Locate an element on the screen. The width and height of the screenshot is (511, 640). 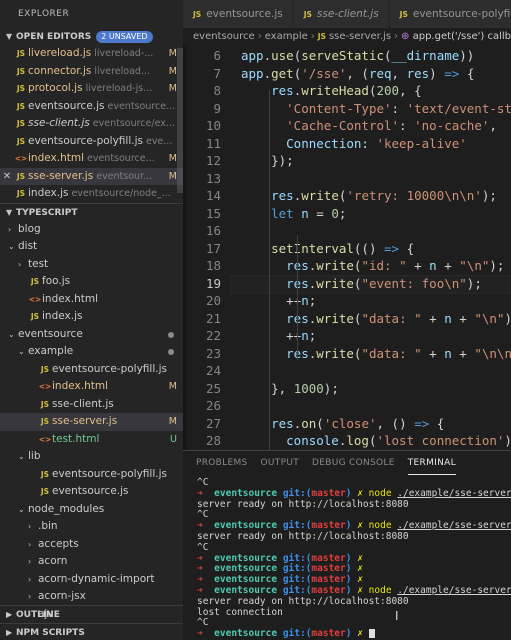
panel-tab: DEBUG CONSOLE is located at coordinates (353, 463).